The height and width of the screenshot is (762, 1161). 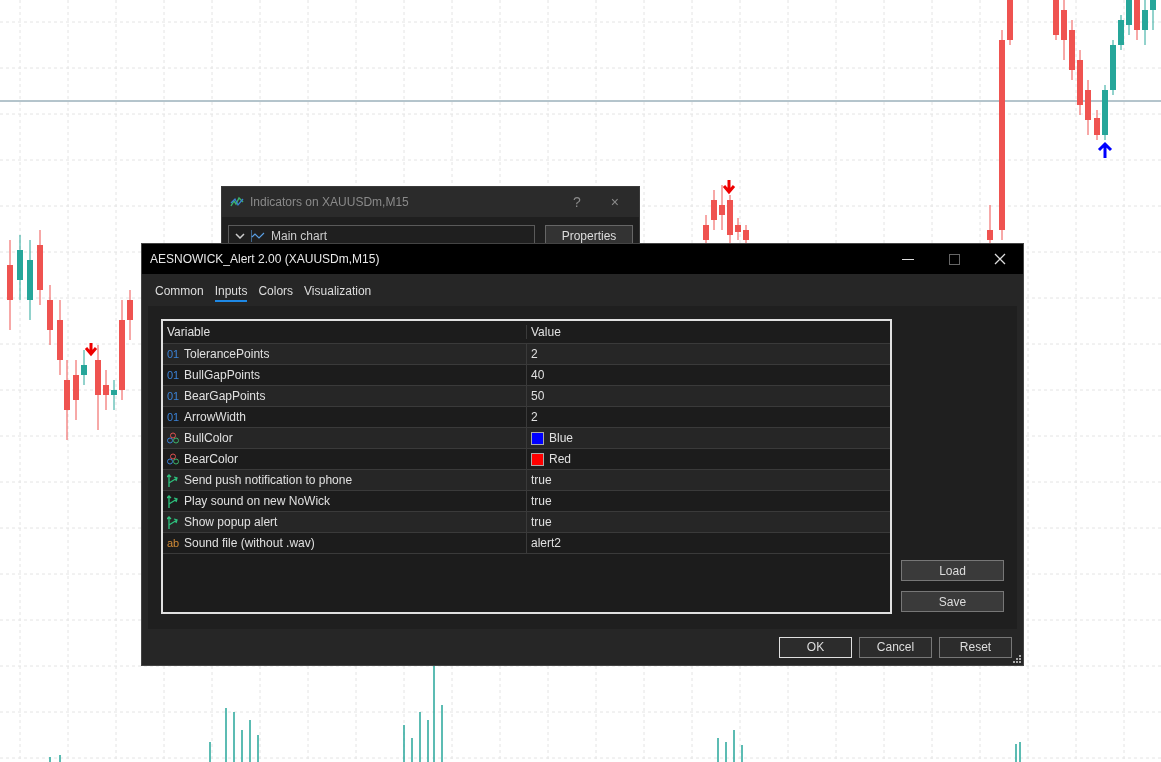 I want to click on value-text: alert2, so click(x=546, y=543).